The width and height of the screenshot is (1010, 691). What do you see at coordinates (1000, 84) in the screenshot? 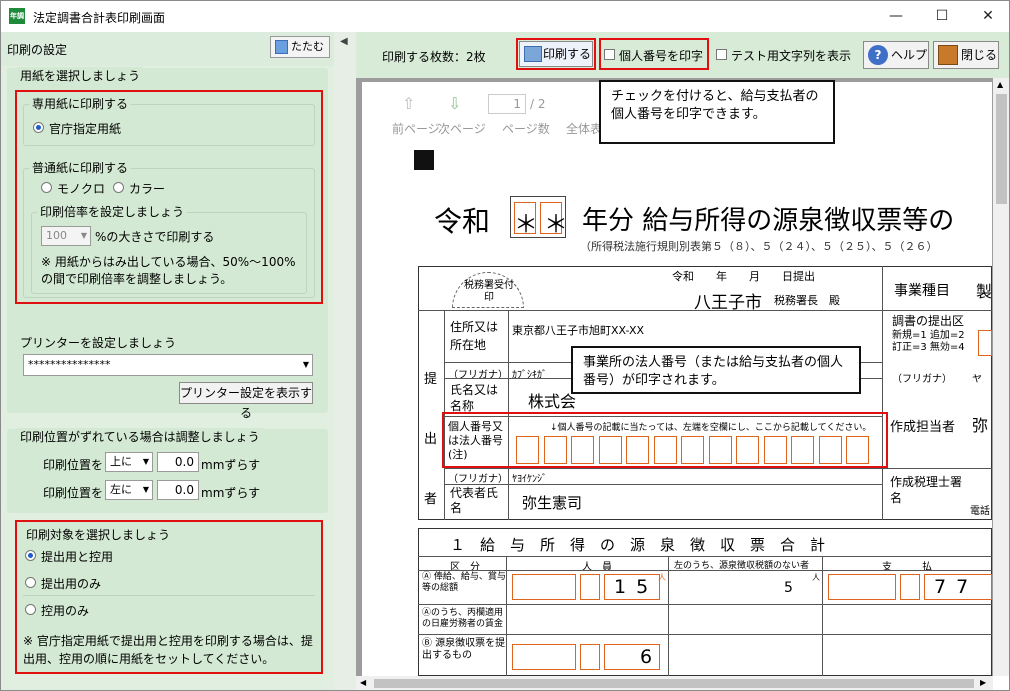
I see `chevron-up-icon: ▲` at bounding box center [1000, 84].